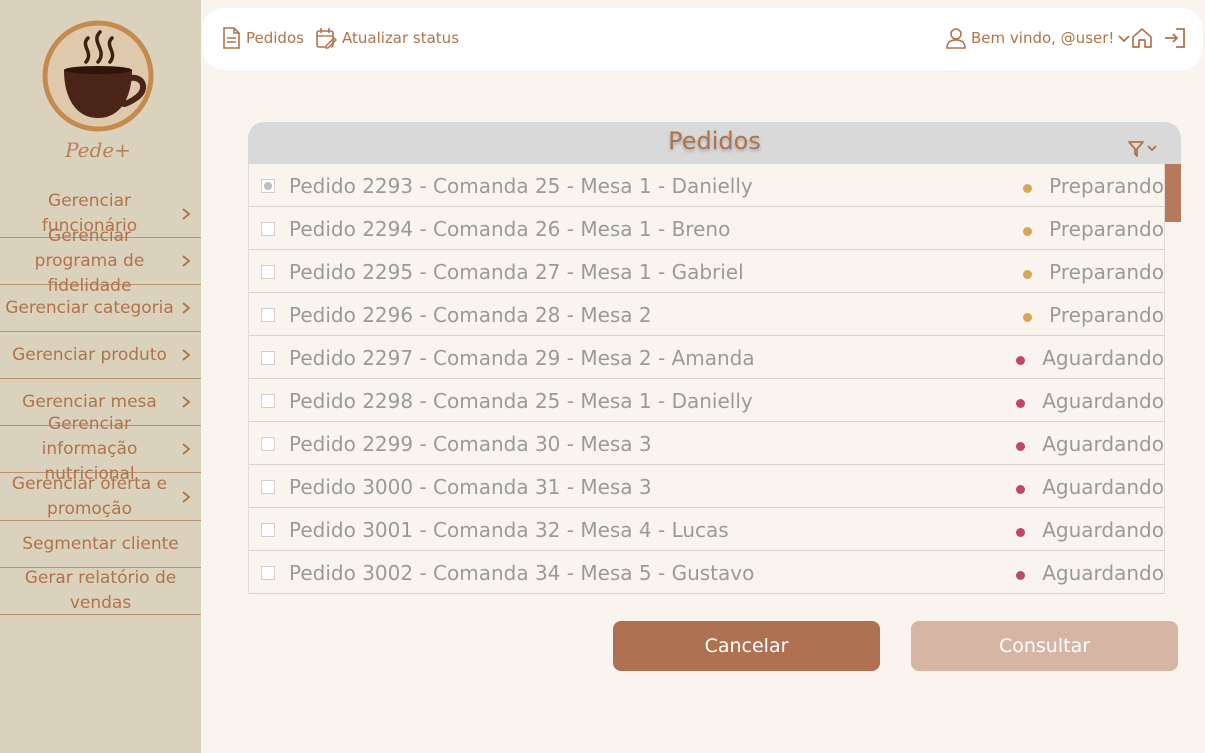  Describe the element at coordinates (100, 261) in the screenshot. I see `sidebar-item-gerenciar-programa-fidelidade: Gerenciar programa de fidelidade` at that location.